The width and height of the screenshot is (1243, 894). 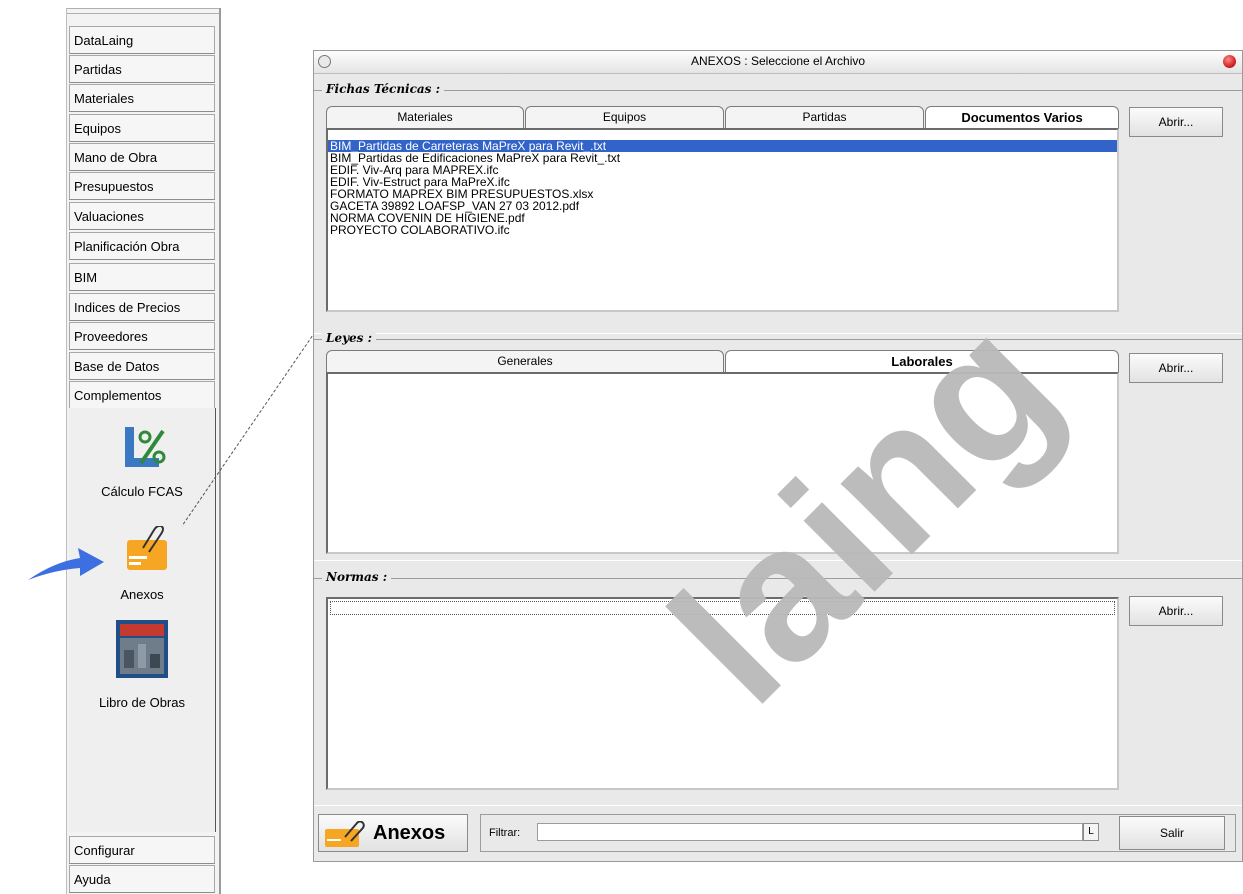 I want to click on sidebar-grip, so click(x=143, y=11).